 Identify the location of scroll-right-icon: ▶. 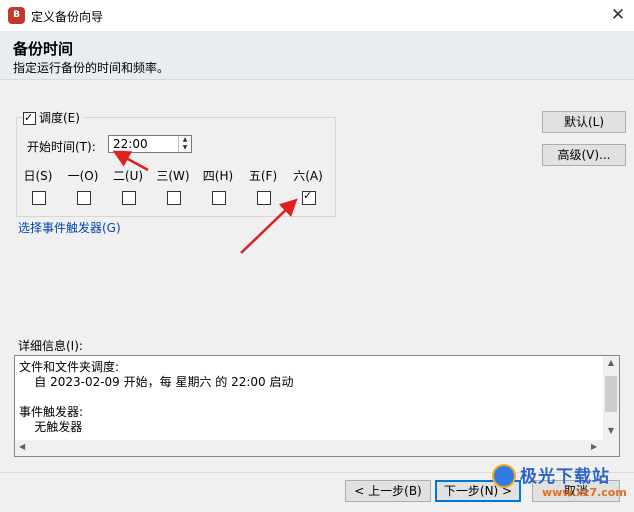
(594, 446).